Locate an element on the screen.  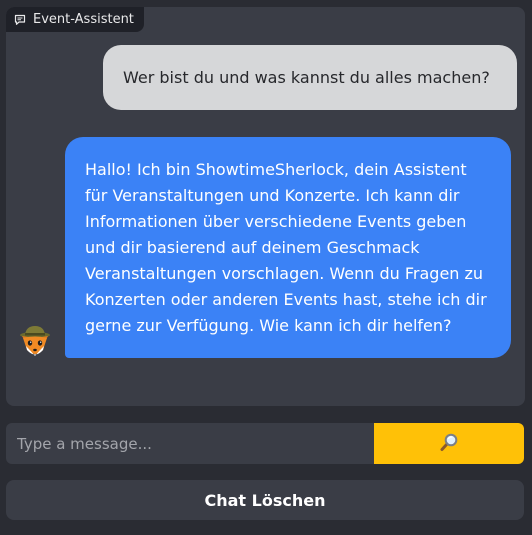
chat-label: Event-Assistent is located at coordinates (75, 19).